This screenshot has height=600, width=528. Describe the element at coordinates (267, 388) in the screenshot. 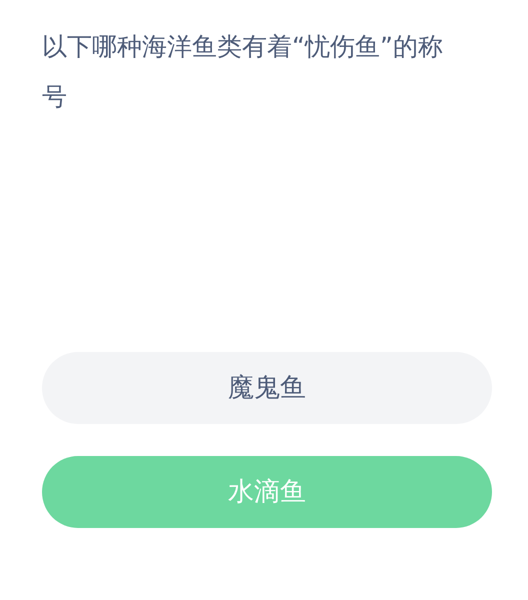

I see `answer-option: 魔鬼鱼` at that location.